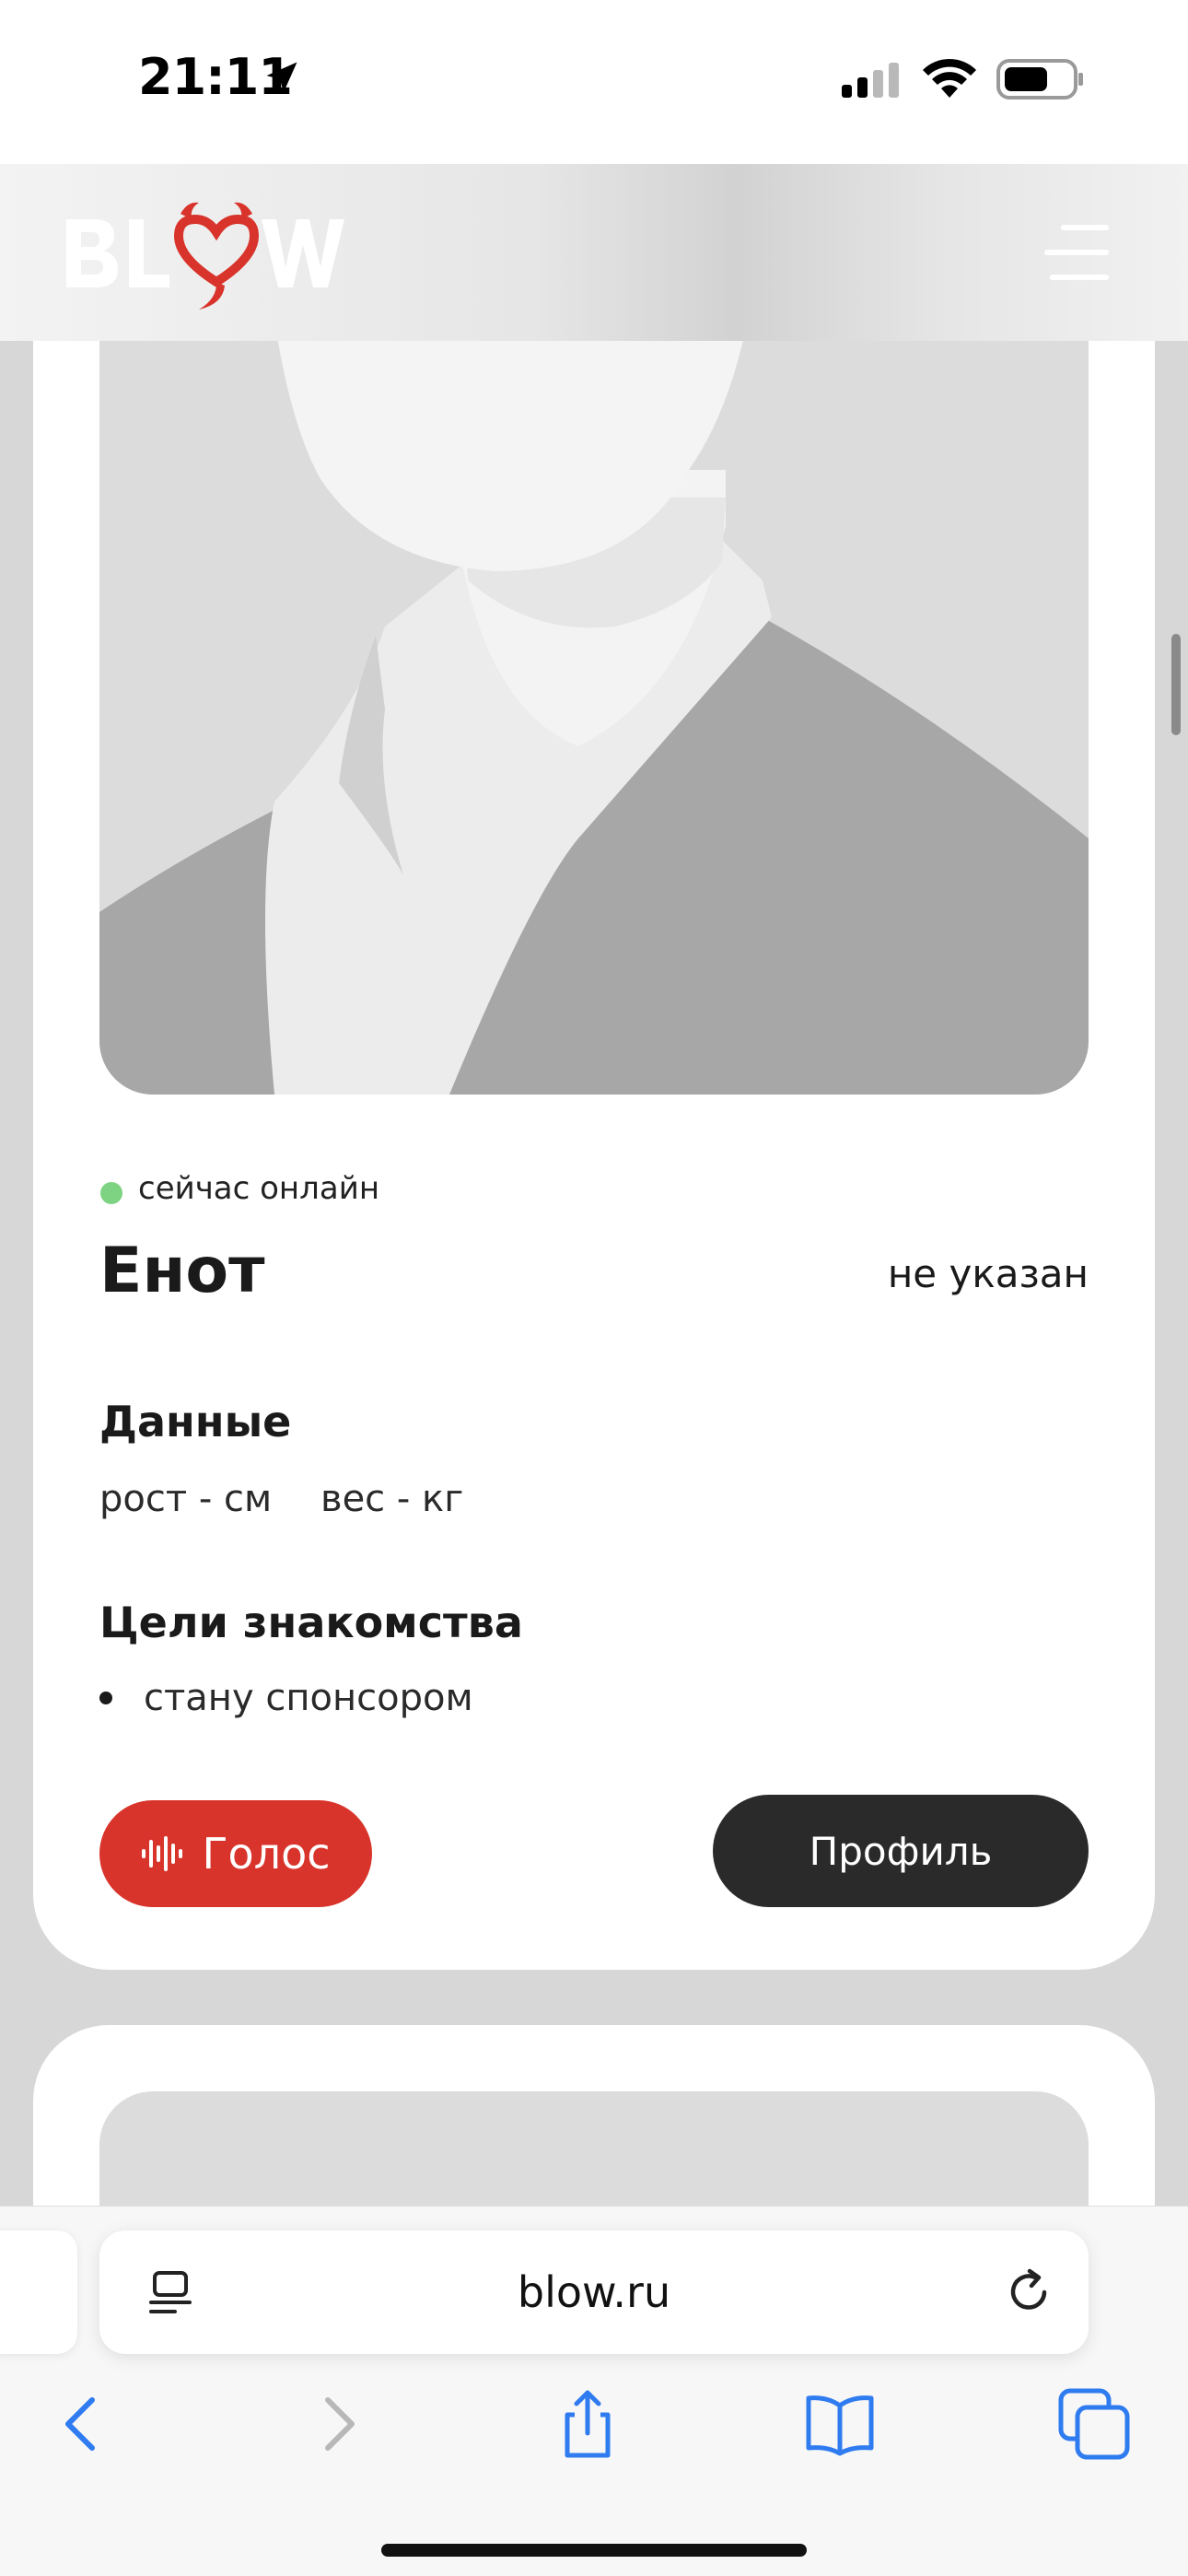 The width and height of the screenshot is (1188, 2576). I want to click on cellular-signal-icon, so click(870, 80).